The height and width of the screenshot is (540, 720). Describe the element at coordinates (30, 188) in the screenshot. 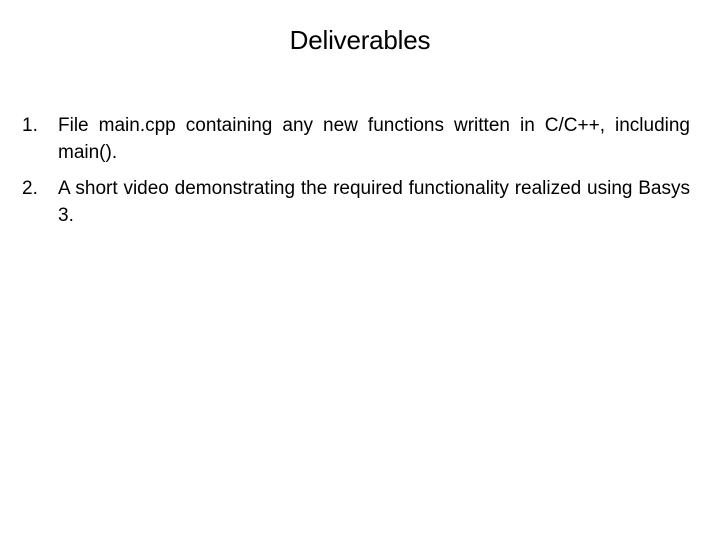

I see `list-item-marker: 2.` at that location.